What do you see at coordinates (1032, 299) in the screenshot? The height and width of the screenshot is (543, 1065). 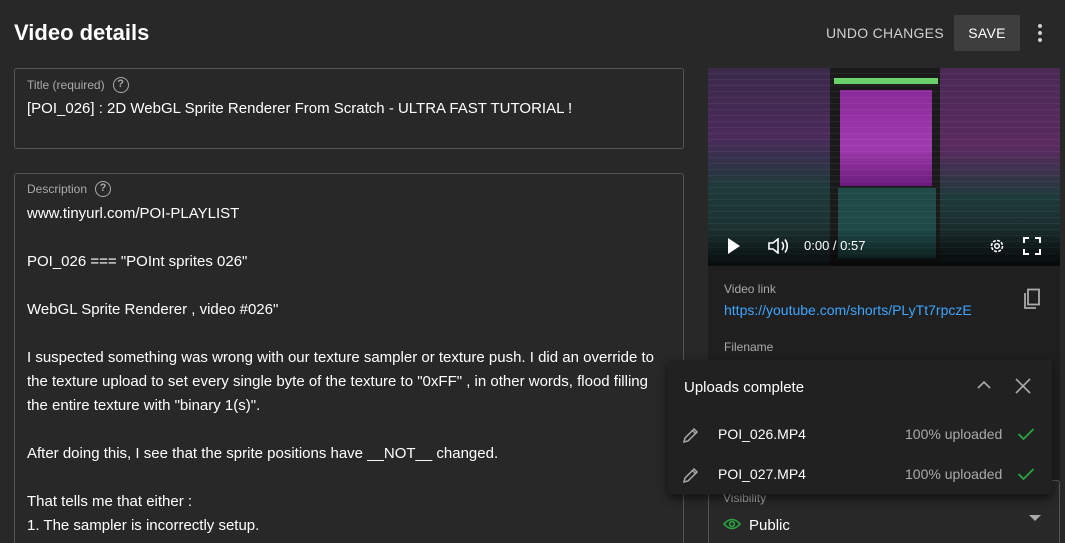 I see `copy-icon` at bounding box center [1032, 299].